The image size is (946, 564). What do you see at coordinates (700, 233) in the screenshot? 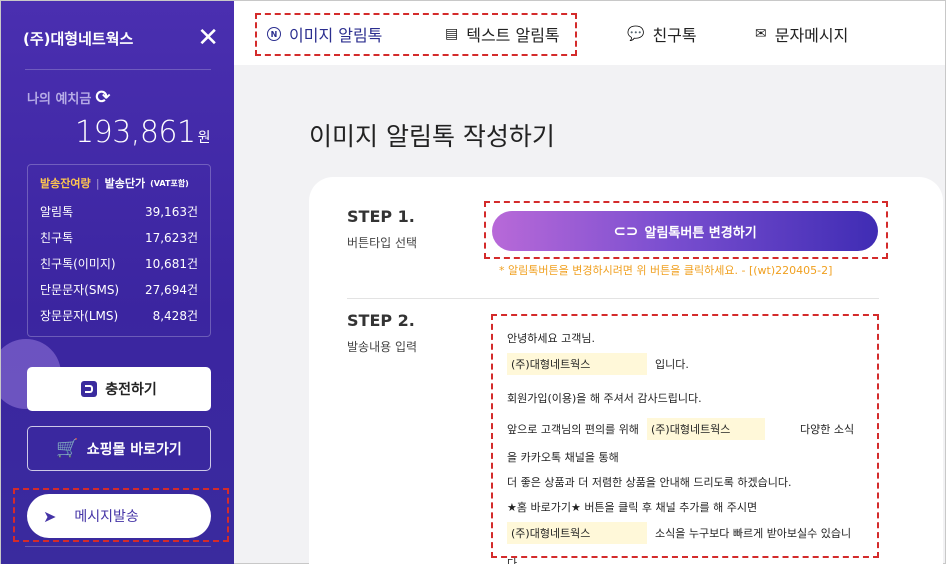
I see `change-button-label: 알림톡버튼 변경하기` at bounding box center [700, 233].